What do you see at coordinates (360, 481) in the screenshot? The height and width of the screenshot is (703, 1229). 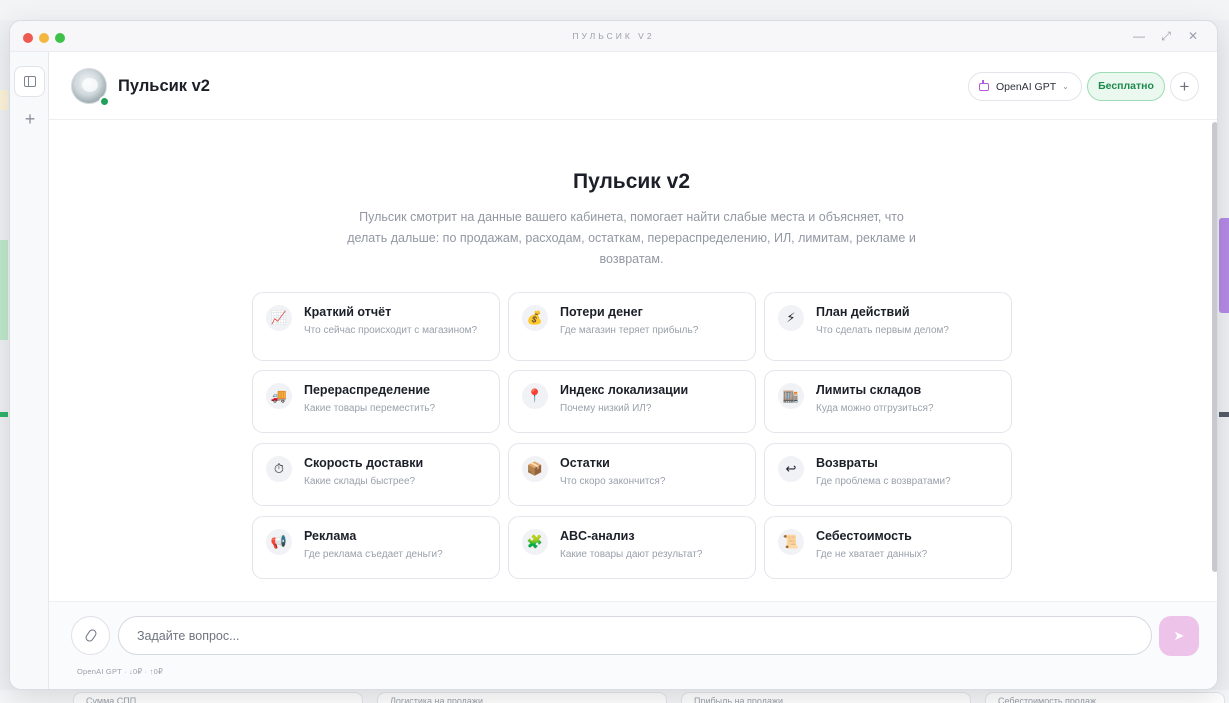 I see `card-subtitle: Какие склады быстрее?` at bounding box center [360, 481].